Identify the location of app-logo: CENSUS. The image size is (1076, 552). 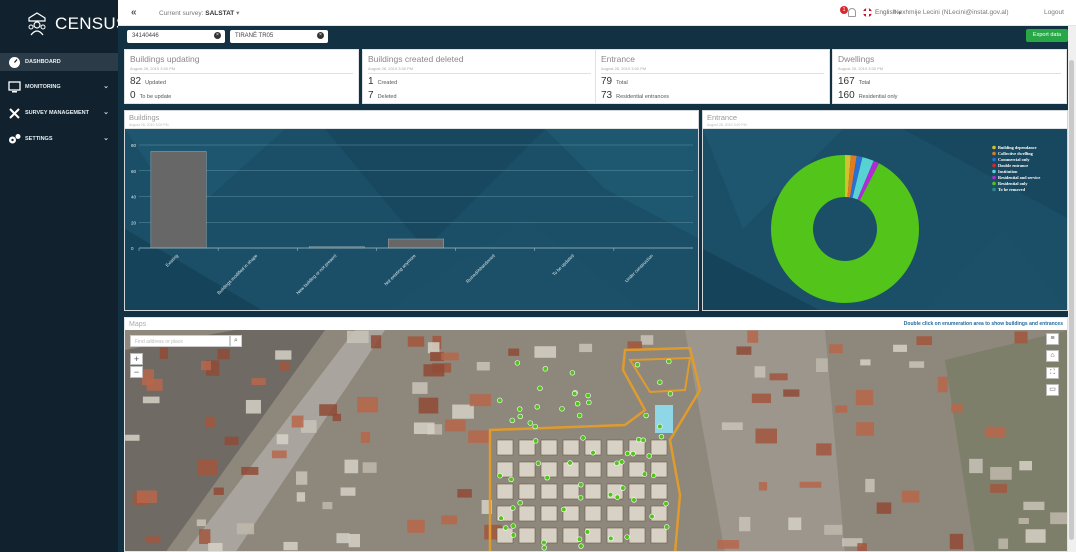
(76, 24).